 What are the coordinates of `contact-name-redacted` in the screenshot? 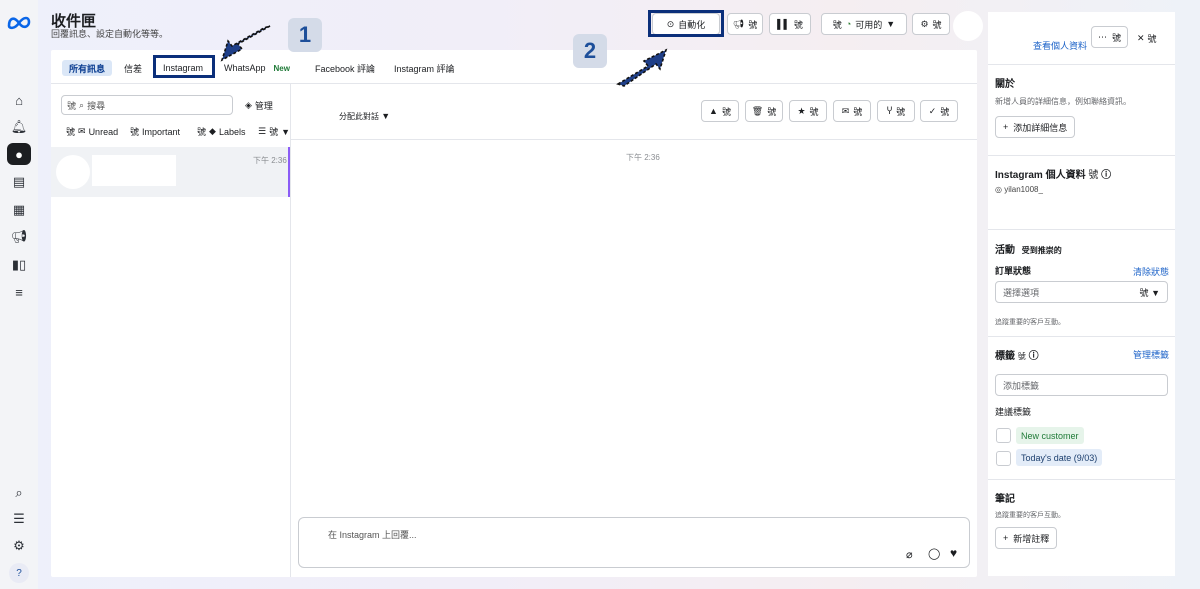 It's located at (134, 170).